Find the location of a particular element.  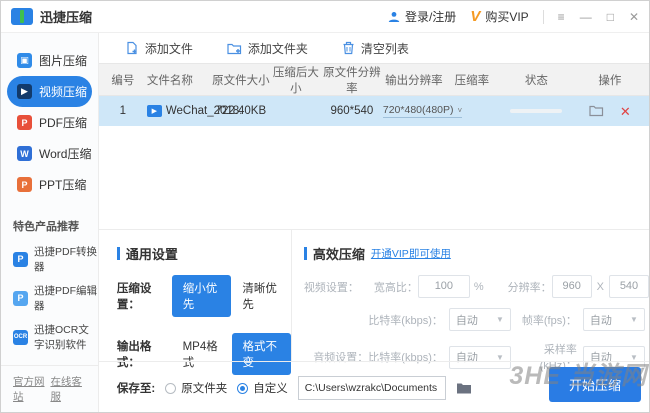

video-compress-icon: ▶ is located at coordinates (24, 91).